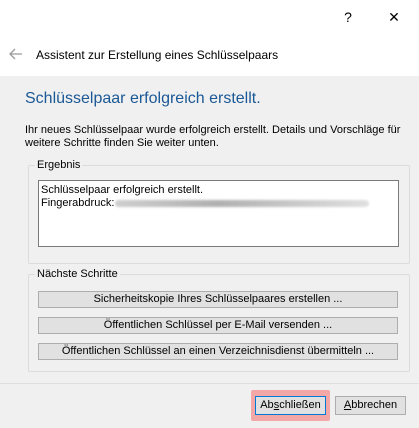 This screenshot has height=428, width=419. What do you see at coordinates (77, 274) in the screenshot?
I see `next-steps-legend: Nächste Schritte` at bounding box center [77, 274].